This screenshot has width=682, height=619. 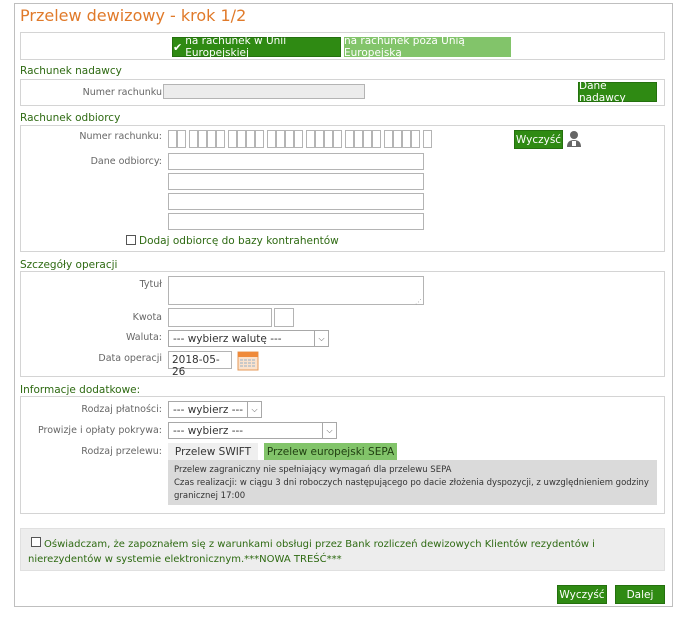 What do you see at coordinates (130, 358) in the screenshot?
I see `date-label: Data operacji` at bounding box center [130, 358].